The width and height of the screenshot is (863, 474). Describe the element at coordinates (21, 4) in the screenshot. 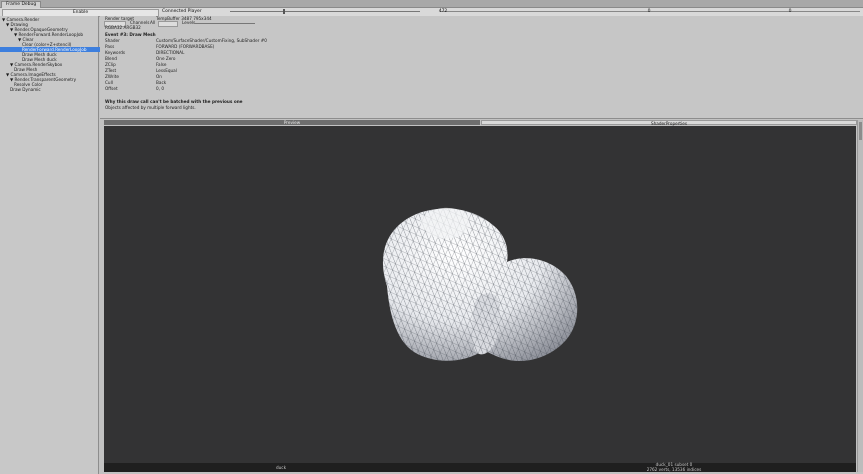

I see `tab-frame-debugger: Frame Debug` at that location.